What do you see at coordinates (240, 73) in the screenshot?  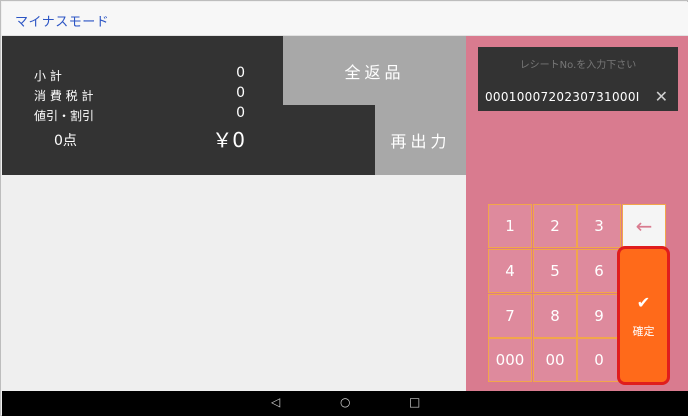 I see `subtotal-value: 0` at bounding box center [240, 73].